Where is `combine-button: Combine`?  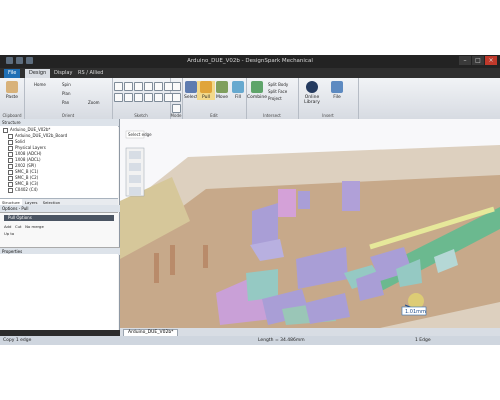 combine-button: Combine is located at coordinates (257, 90).